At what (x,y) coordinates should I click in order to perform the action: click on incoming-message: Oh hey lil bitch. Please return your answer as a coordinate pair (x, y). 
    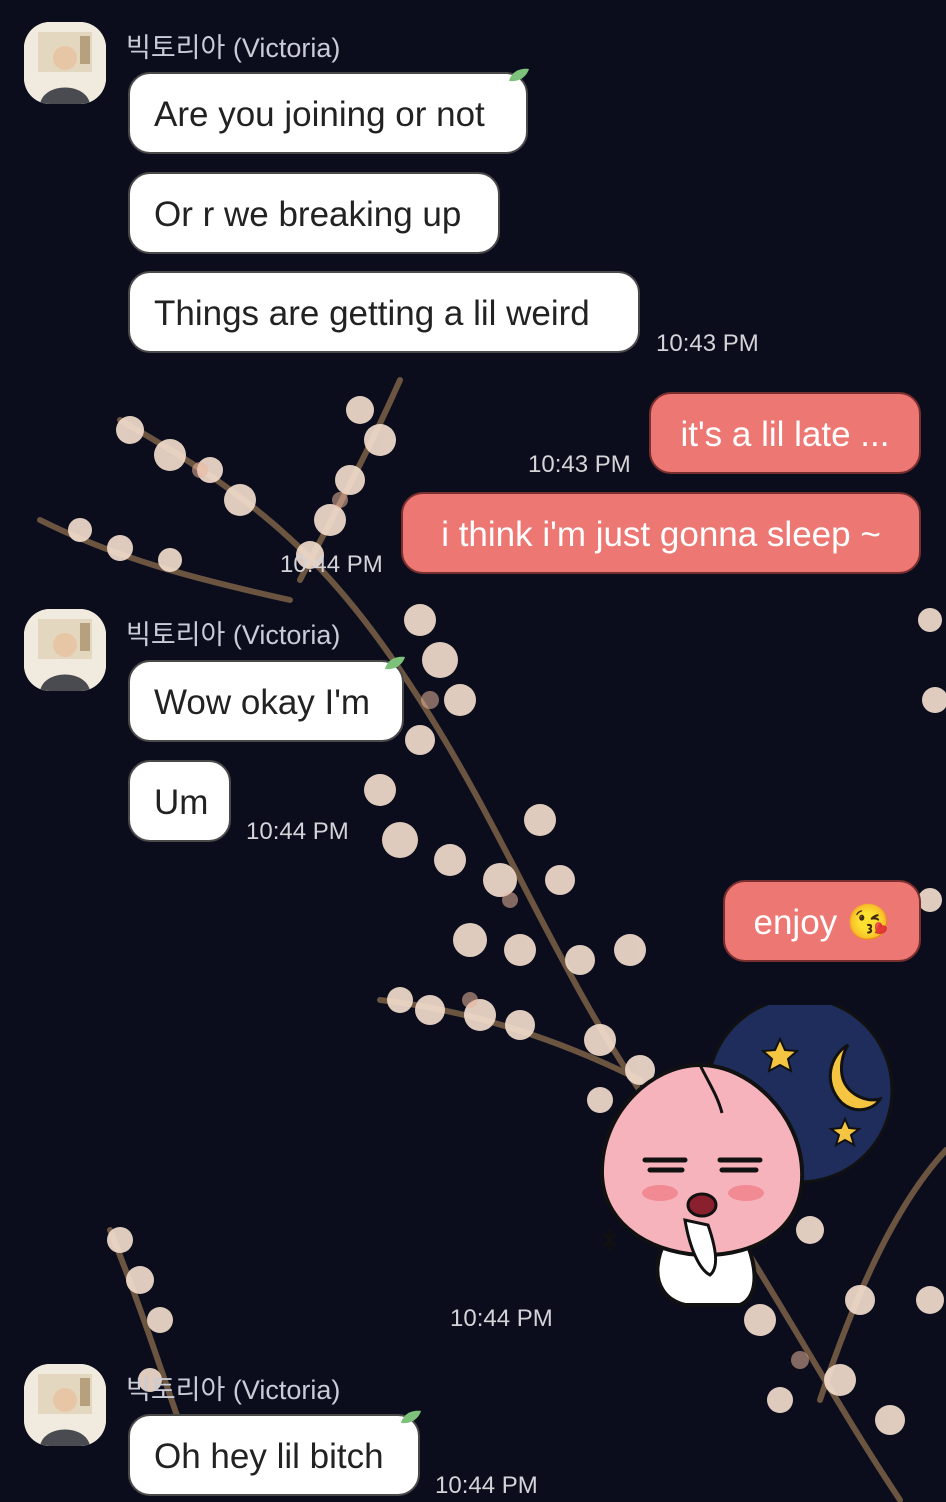
    Looking at the image, I should click on (274, 1453).